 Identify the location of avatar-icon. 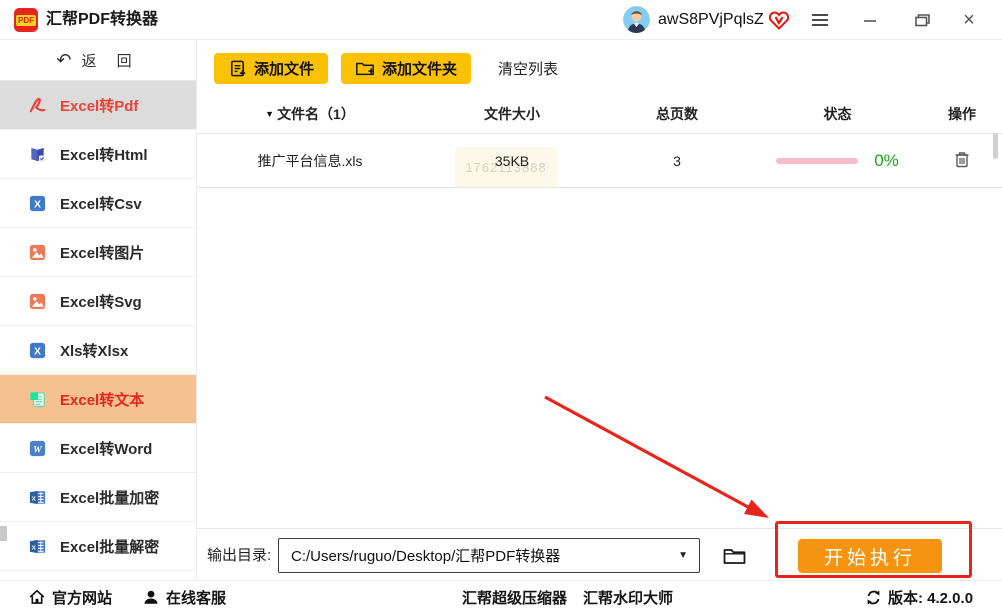
(636, 19).